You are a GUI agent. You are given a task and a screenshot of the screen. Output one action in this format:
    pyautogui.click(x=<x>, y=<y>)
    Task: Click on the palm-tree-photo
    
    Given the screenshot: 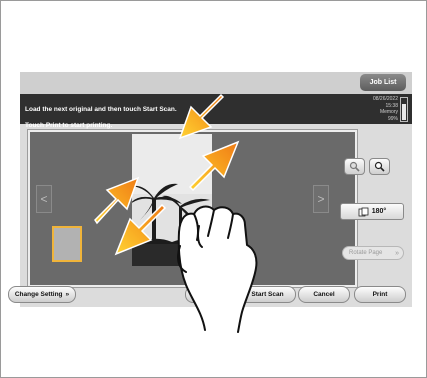 What is the action you would take?
    pyautogui.click(x=172, y=200)
    